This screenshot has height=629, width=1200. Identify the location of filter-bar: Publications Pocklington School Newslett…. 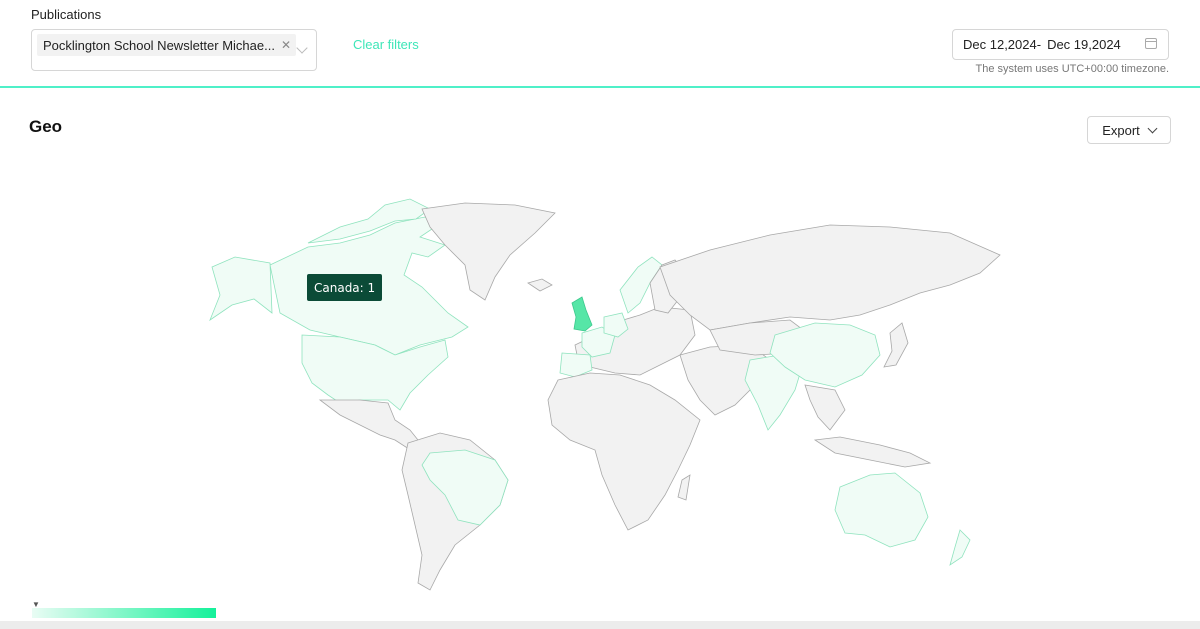
(600, 43).